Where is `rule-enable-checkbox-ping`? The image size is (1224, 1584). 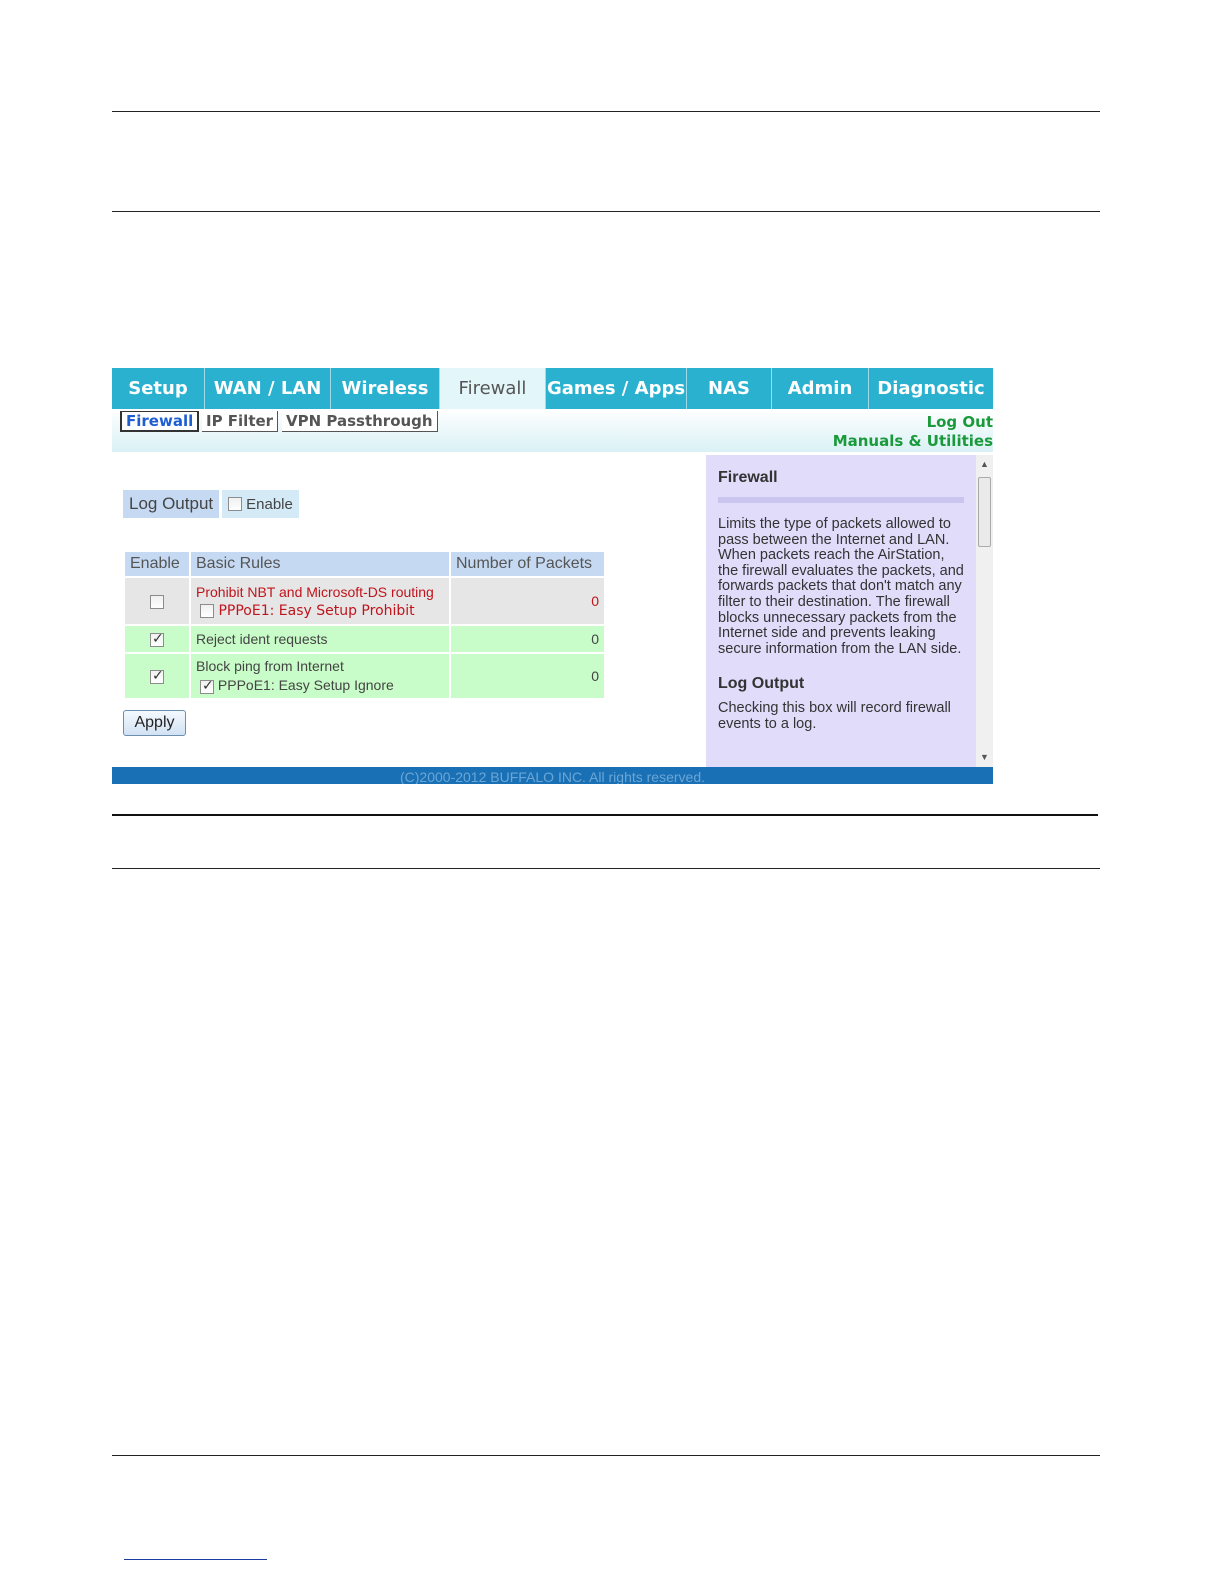
rule-enable-checkbox-ping is located at coordinates (157, 676).